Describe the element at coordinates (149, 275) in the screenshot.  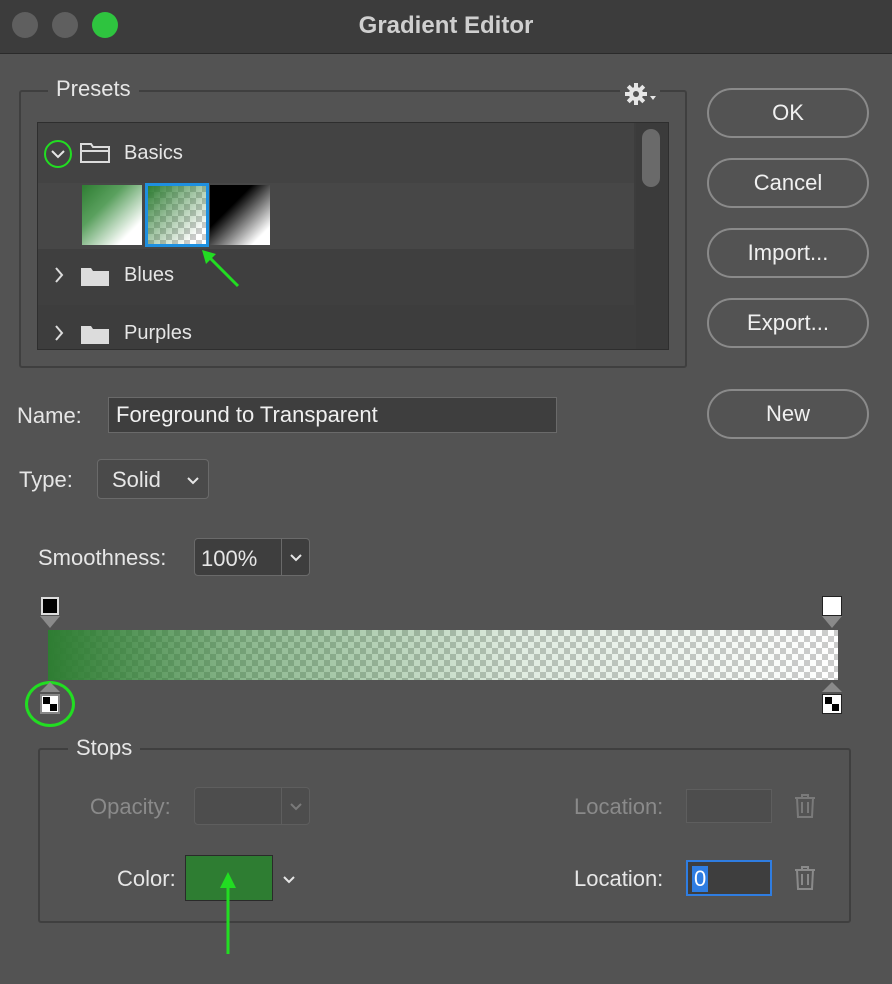
I see `folder-label-blues: Blues` at that location.